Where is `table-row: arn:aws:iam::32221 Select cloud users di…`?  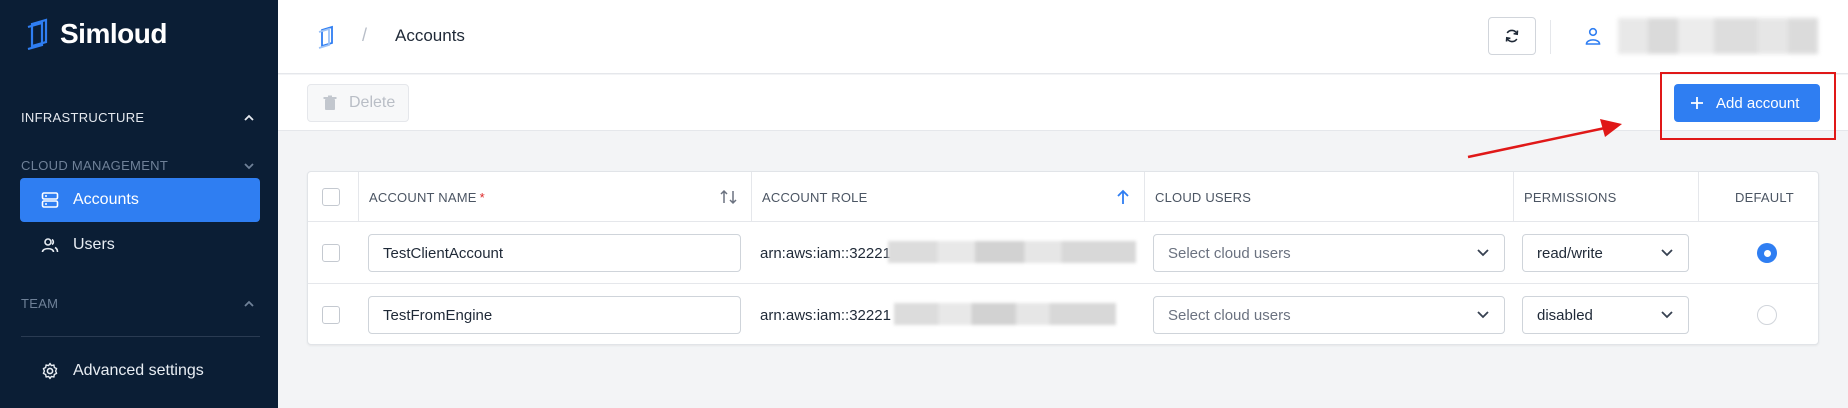
table-row: arn:aws:iam::32221 Select cloud users di… is located at coordinates (1063, 315).